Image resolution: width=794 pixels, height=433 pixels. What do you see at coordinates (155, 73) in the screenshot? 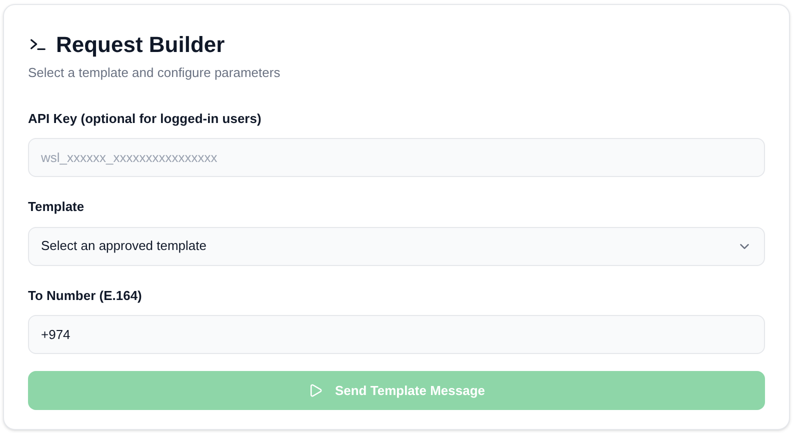
I see `subtitle: Select a template and configure parameters` at bounding box center [155, 73].